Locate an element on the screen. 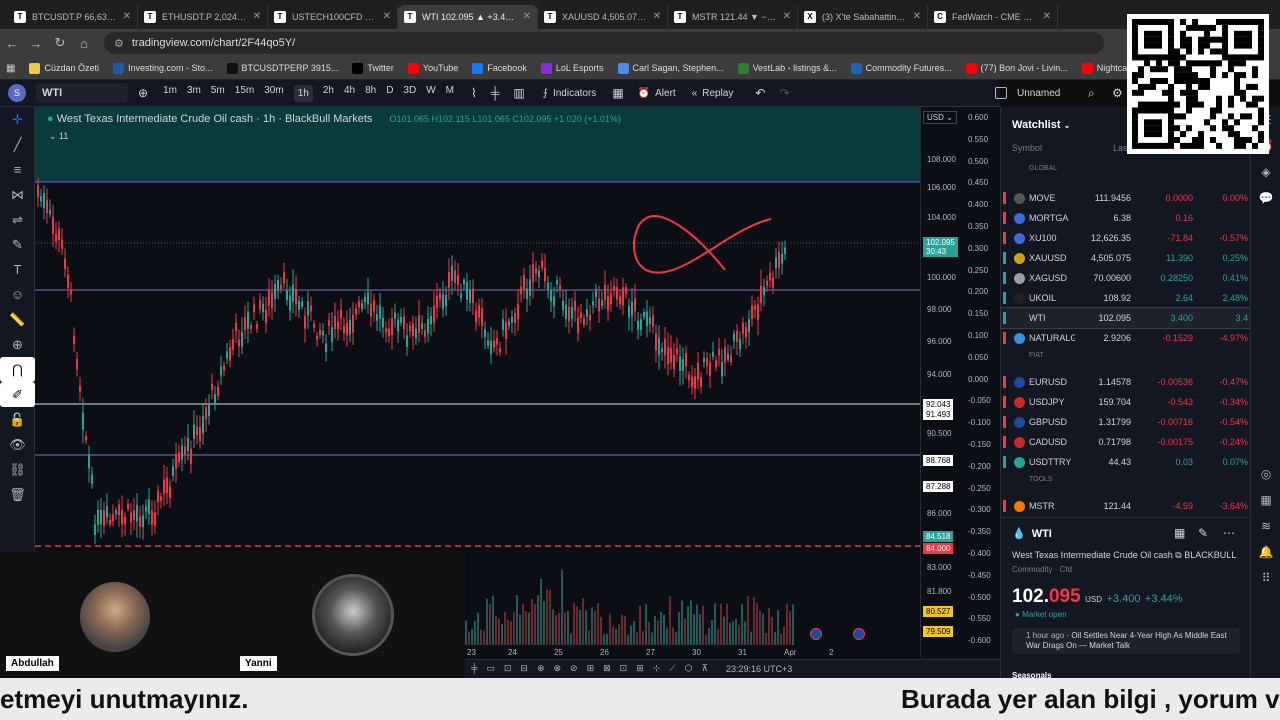 This screenshot has width=1280, height=720. undo-icon: ↶ is located at coordinates (760, 93).